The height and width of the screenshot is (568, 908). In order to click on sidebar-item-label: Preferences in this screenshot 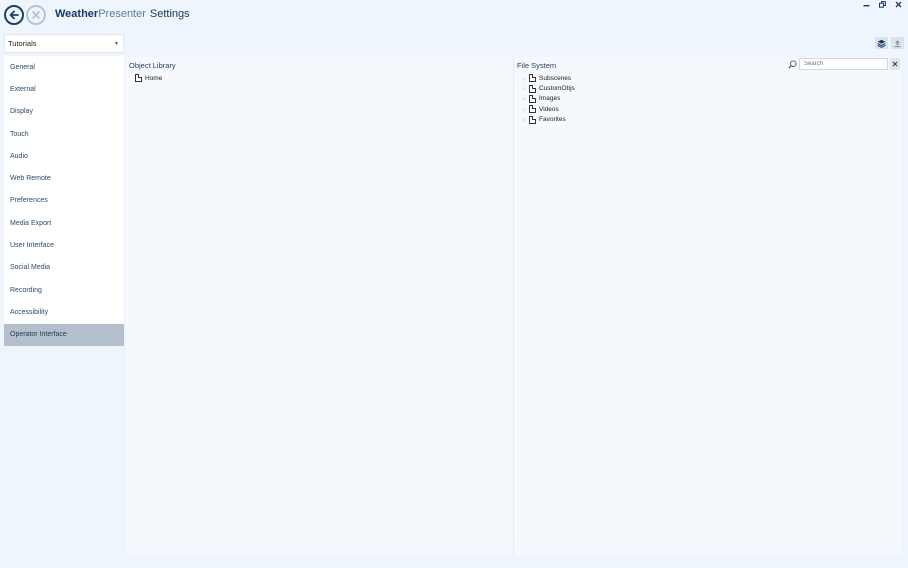, I will do `click(29, 201)`.